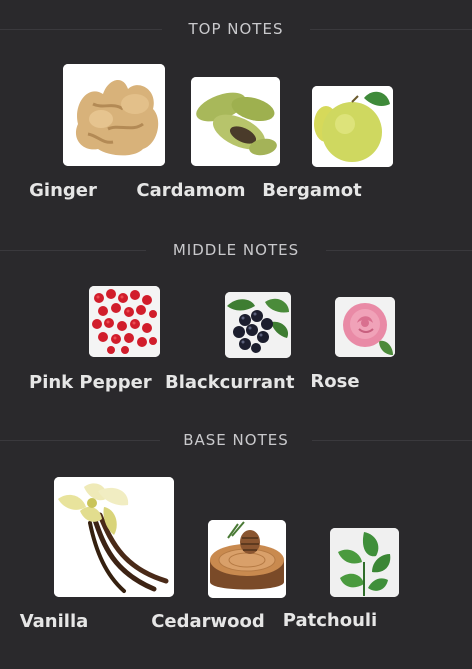 This screenshot has height=669, width=472. I want to click on patchouli-icon, so click(364, 562).